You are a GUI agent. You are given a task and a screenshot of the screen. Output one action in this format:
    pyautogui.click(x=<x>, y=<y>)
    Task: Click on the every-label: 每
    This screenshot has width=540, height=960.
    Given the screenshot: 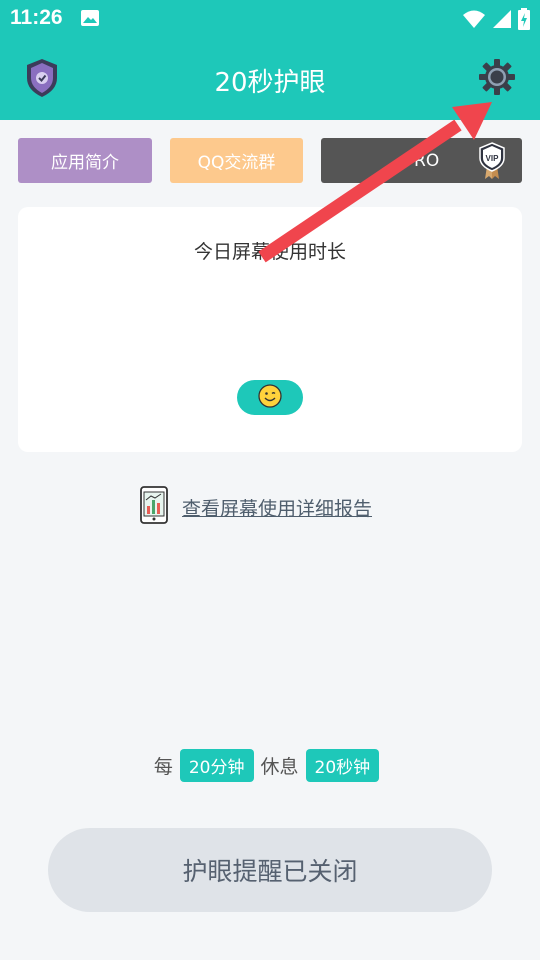 What is the action you would take?
    pyautogui.click(x=163, y=767)
    